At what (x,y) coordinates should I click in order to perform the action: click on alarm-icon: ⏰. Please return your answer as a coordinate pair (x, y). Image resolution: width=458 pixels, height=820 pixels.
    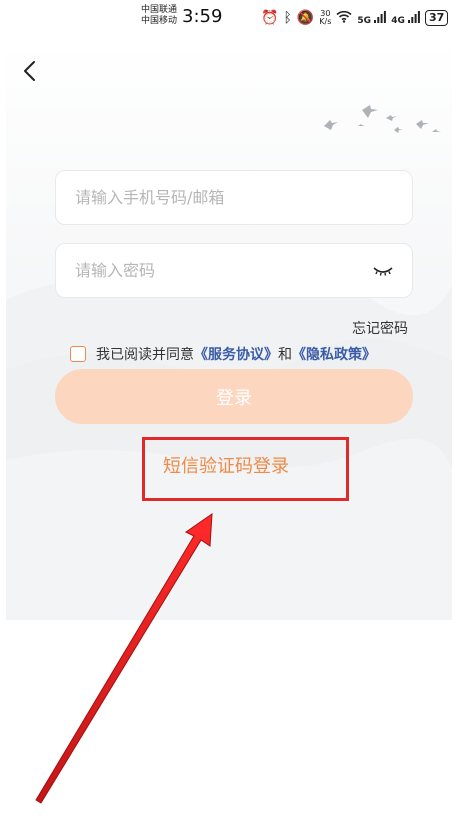
    Looking at the image, I should click on (270, 18).